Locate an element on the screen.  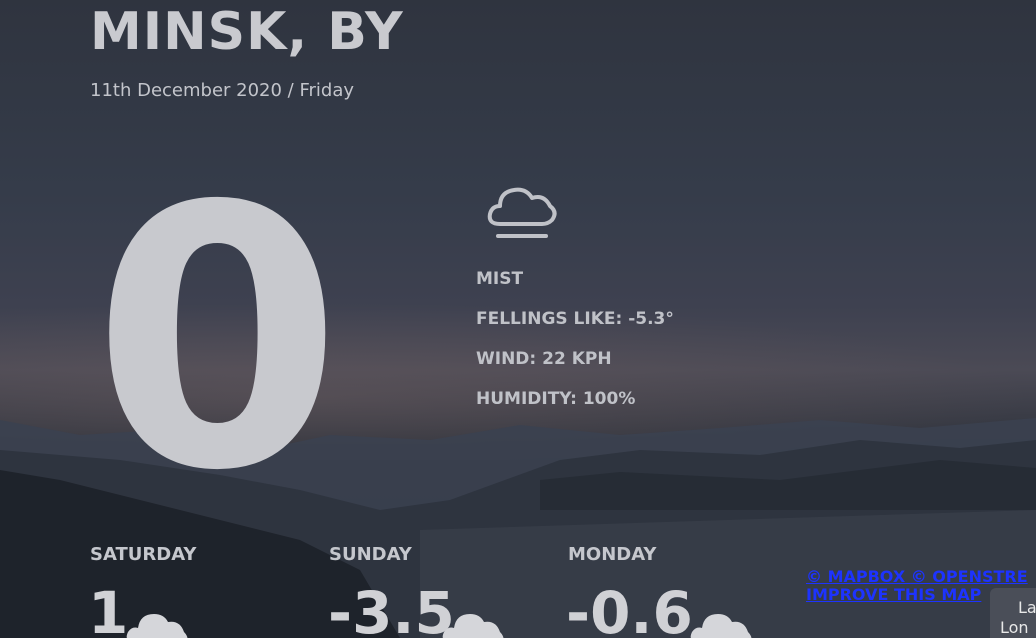
forecast-temperature: -0.6 is located at coordinates (629, 608).